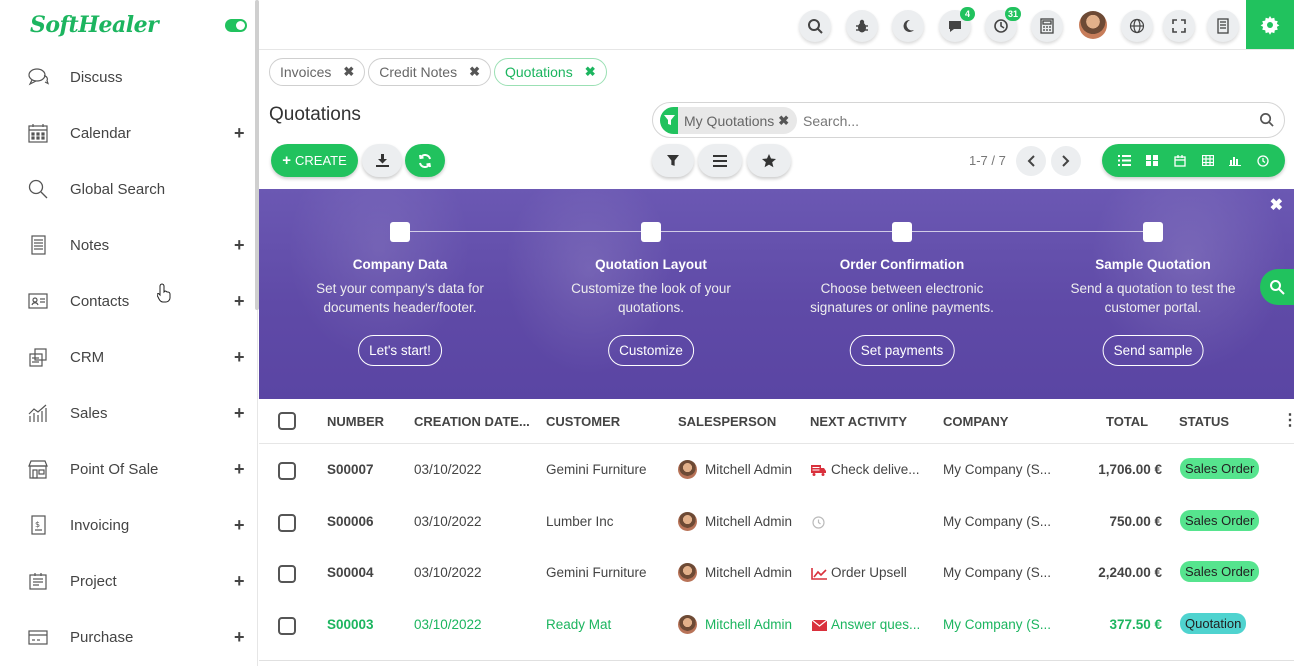 This screenshot has height=666, width=1294. Describe the element at coordinates (783, 121) in the screenshot. I see `remove-facet-icon: ✖` at that location.